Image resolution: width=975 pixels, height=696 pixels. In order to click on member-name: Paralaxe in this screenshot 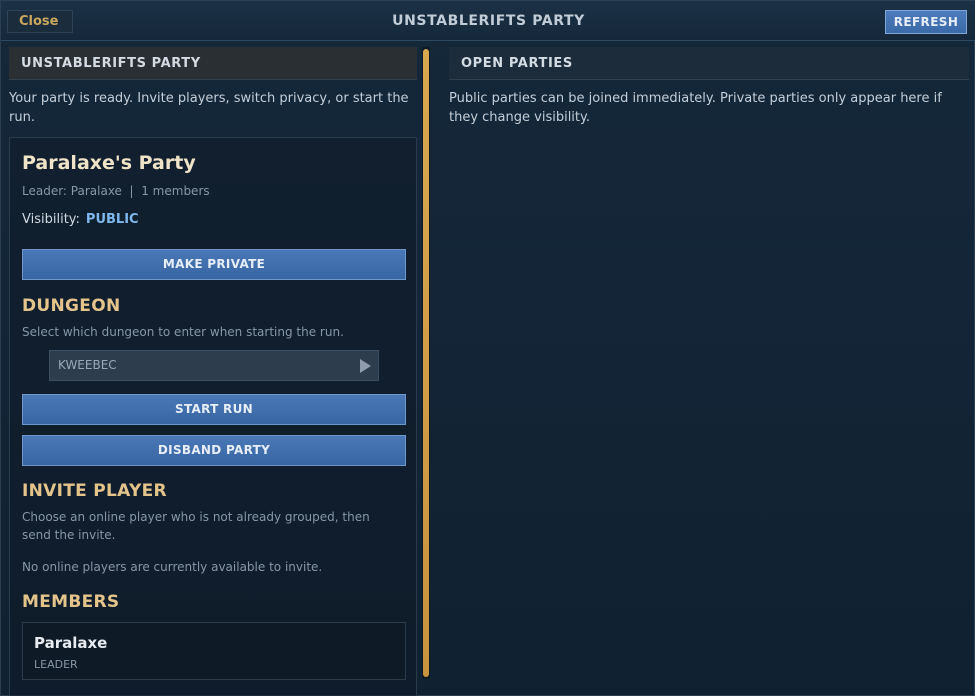, I will do `click(71, 643)`.